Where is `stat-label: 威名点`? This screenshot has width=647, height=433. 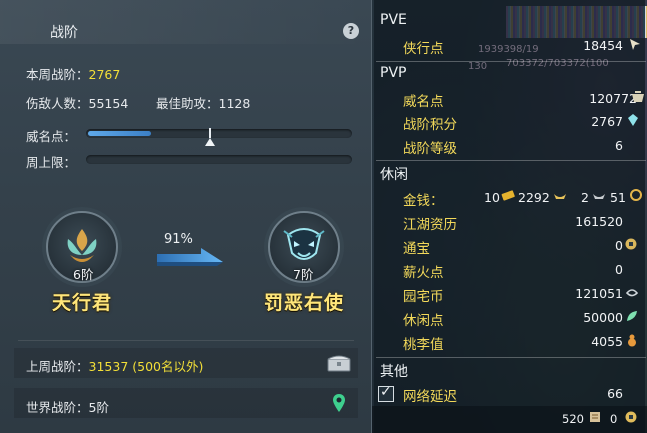 stat-label: 威名点 is located at coordinates (423, 102).